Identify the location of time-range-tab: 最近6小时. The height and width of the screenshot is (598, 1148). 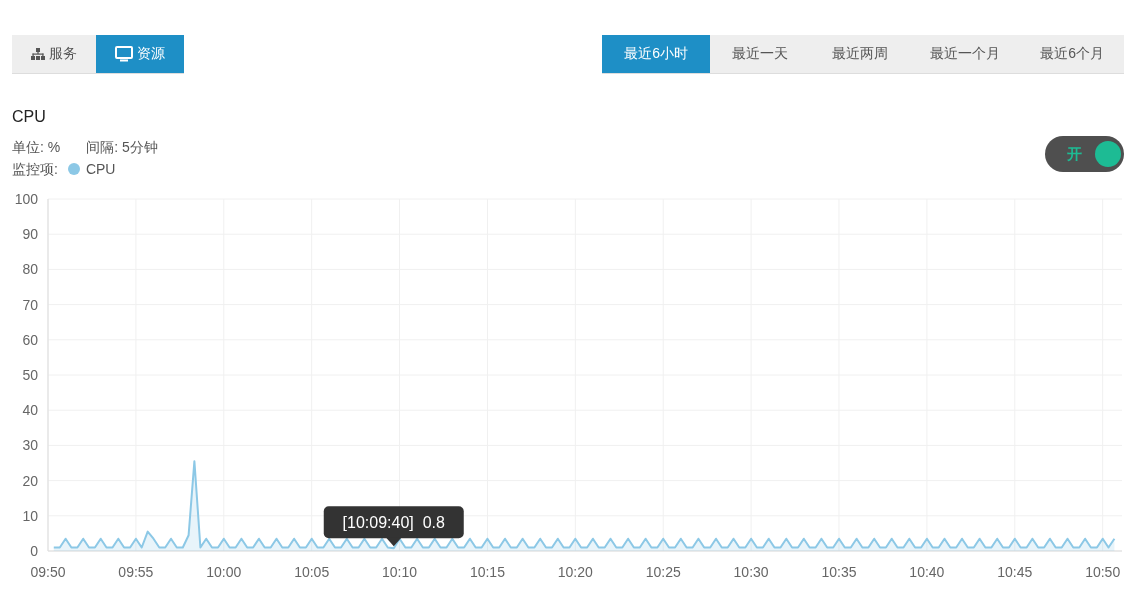
(656, 54).